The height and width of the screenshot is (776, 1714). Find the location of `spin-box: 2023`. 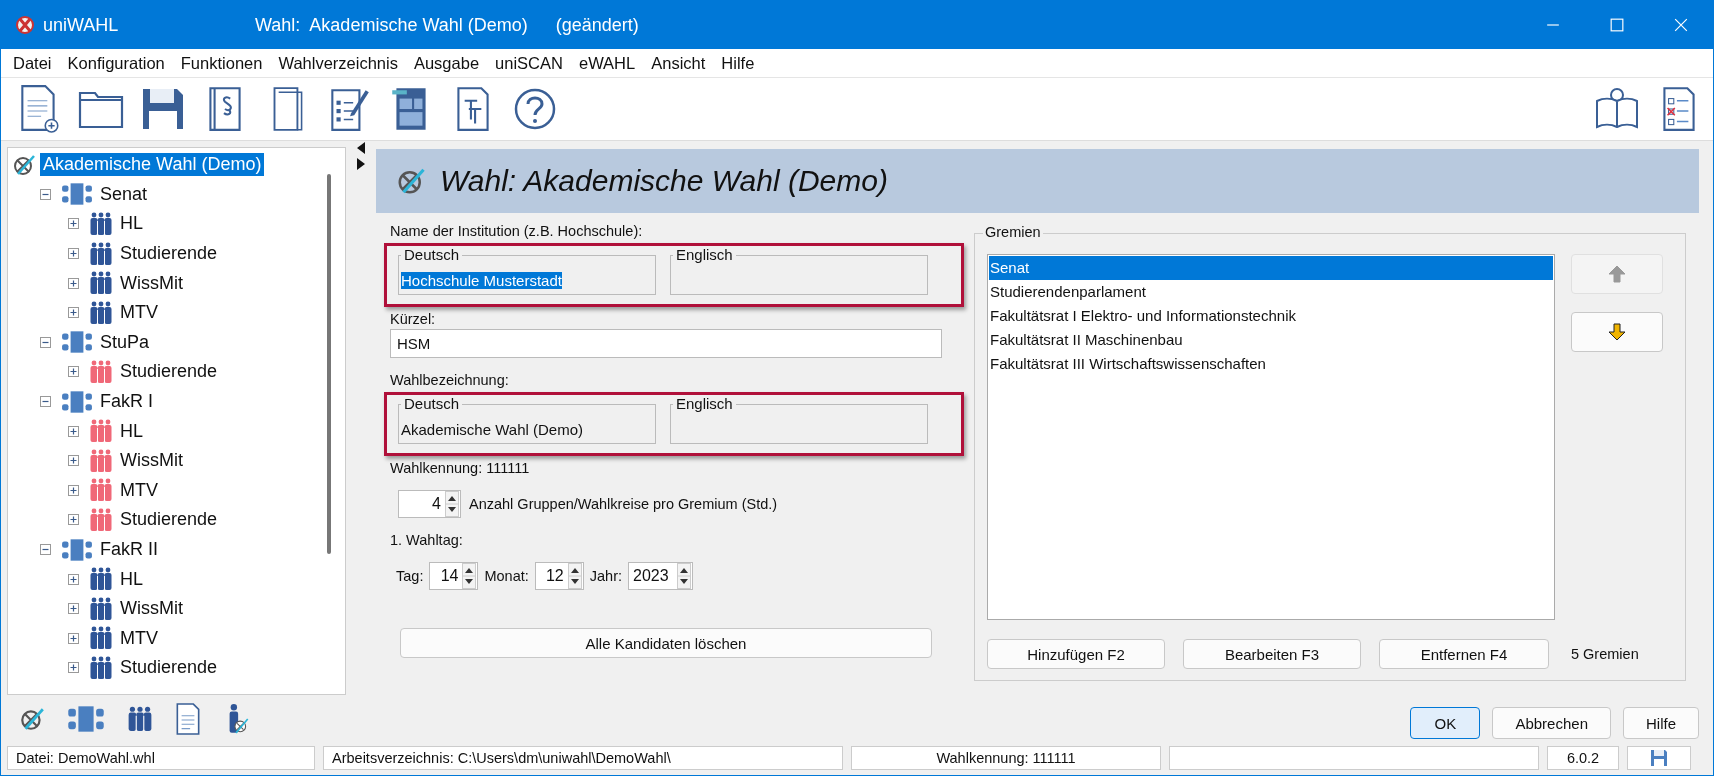

spin-box: 2023 is located at coordinates (660, 576).